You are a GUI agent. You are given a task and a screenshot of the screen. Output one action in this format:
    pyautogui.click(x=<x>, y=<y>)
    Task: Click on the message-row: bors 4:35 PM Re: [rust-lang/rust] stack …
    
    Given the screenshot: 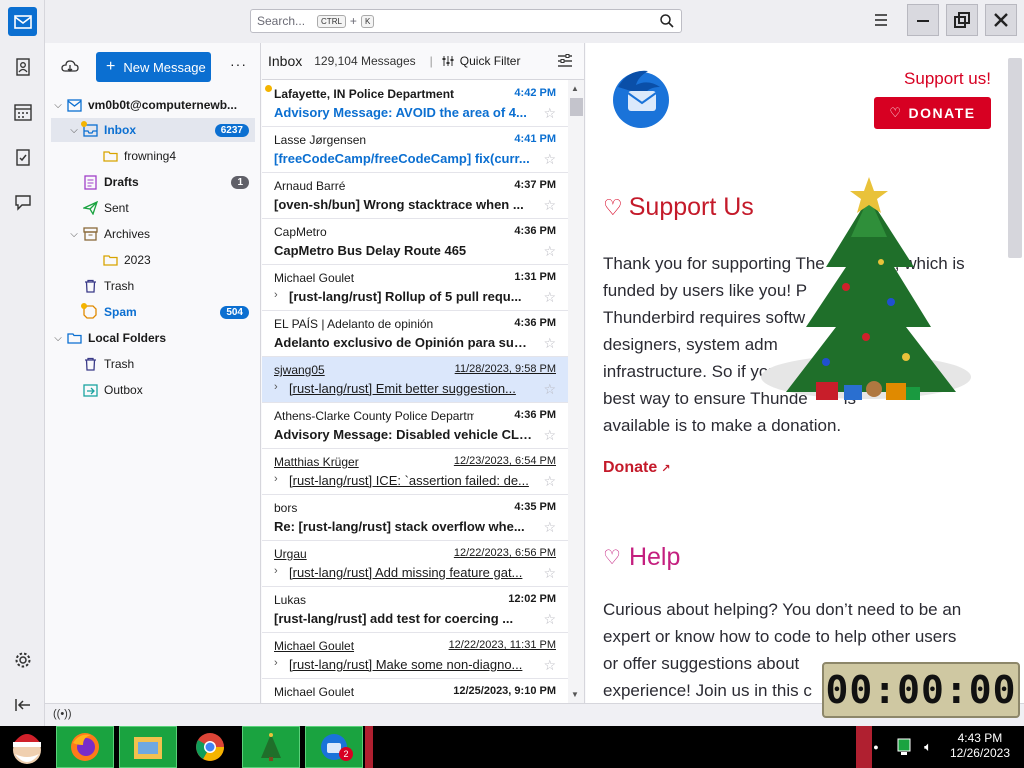 What is the action you would take?
    pyautogui.click(x=415, y=518)
    